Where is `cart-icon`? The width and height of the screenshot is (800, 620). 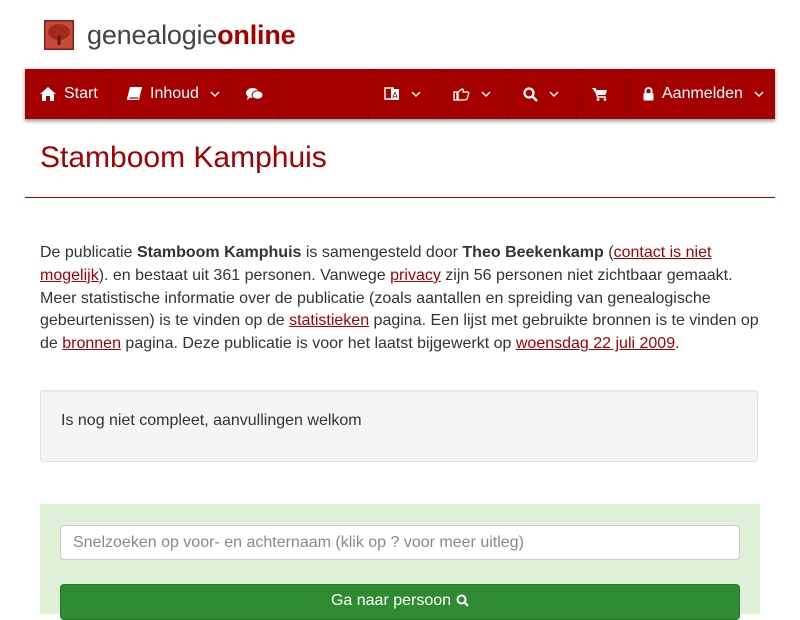 cart-icon is located at coordinates (599, 94).